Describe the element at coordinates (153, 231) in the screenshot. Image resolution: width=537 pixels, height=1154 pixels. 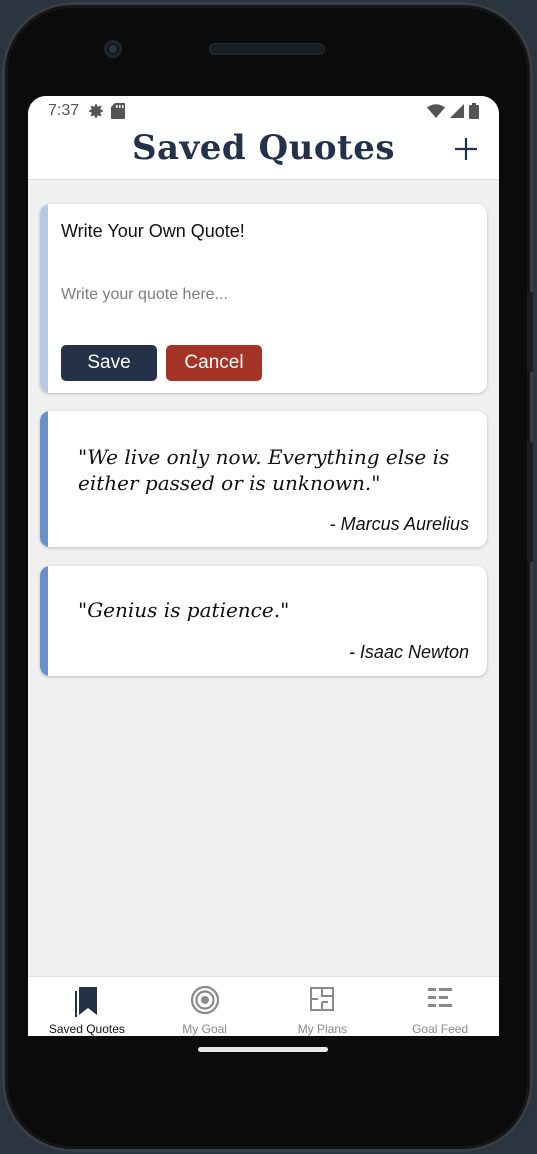
I see `compose-title: Write Your Own Quote!` at that location.